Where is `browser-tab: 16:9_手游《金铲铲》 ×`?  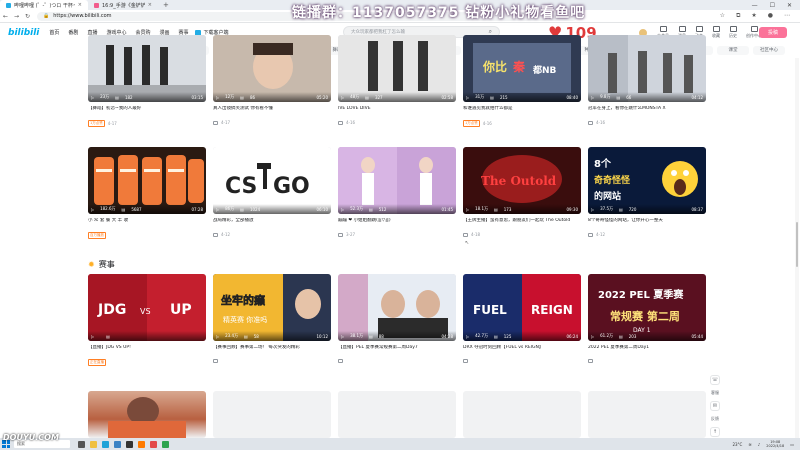
browser-tab: 16:9_手游《金铲铲》 × is located at coordinates (123, 5).